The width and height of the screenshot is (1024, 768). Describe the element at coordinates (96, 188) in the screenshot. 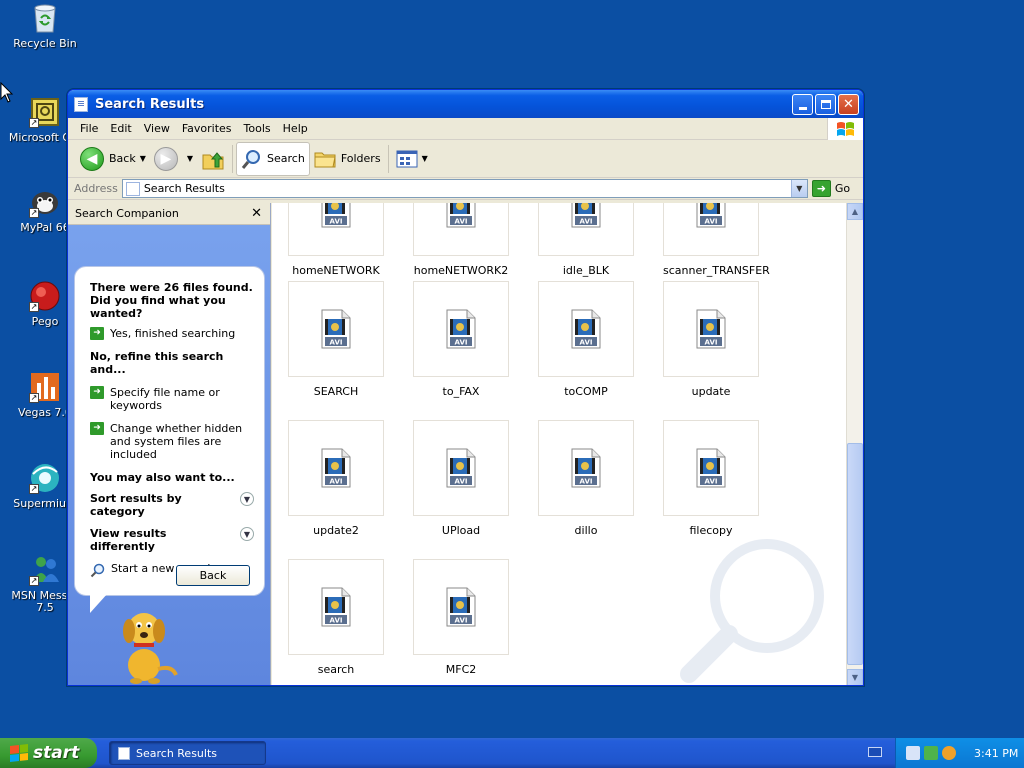

I see `address-label: Address` at that location.